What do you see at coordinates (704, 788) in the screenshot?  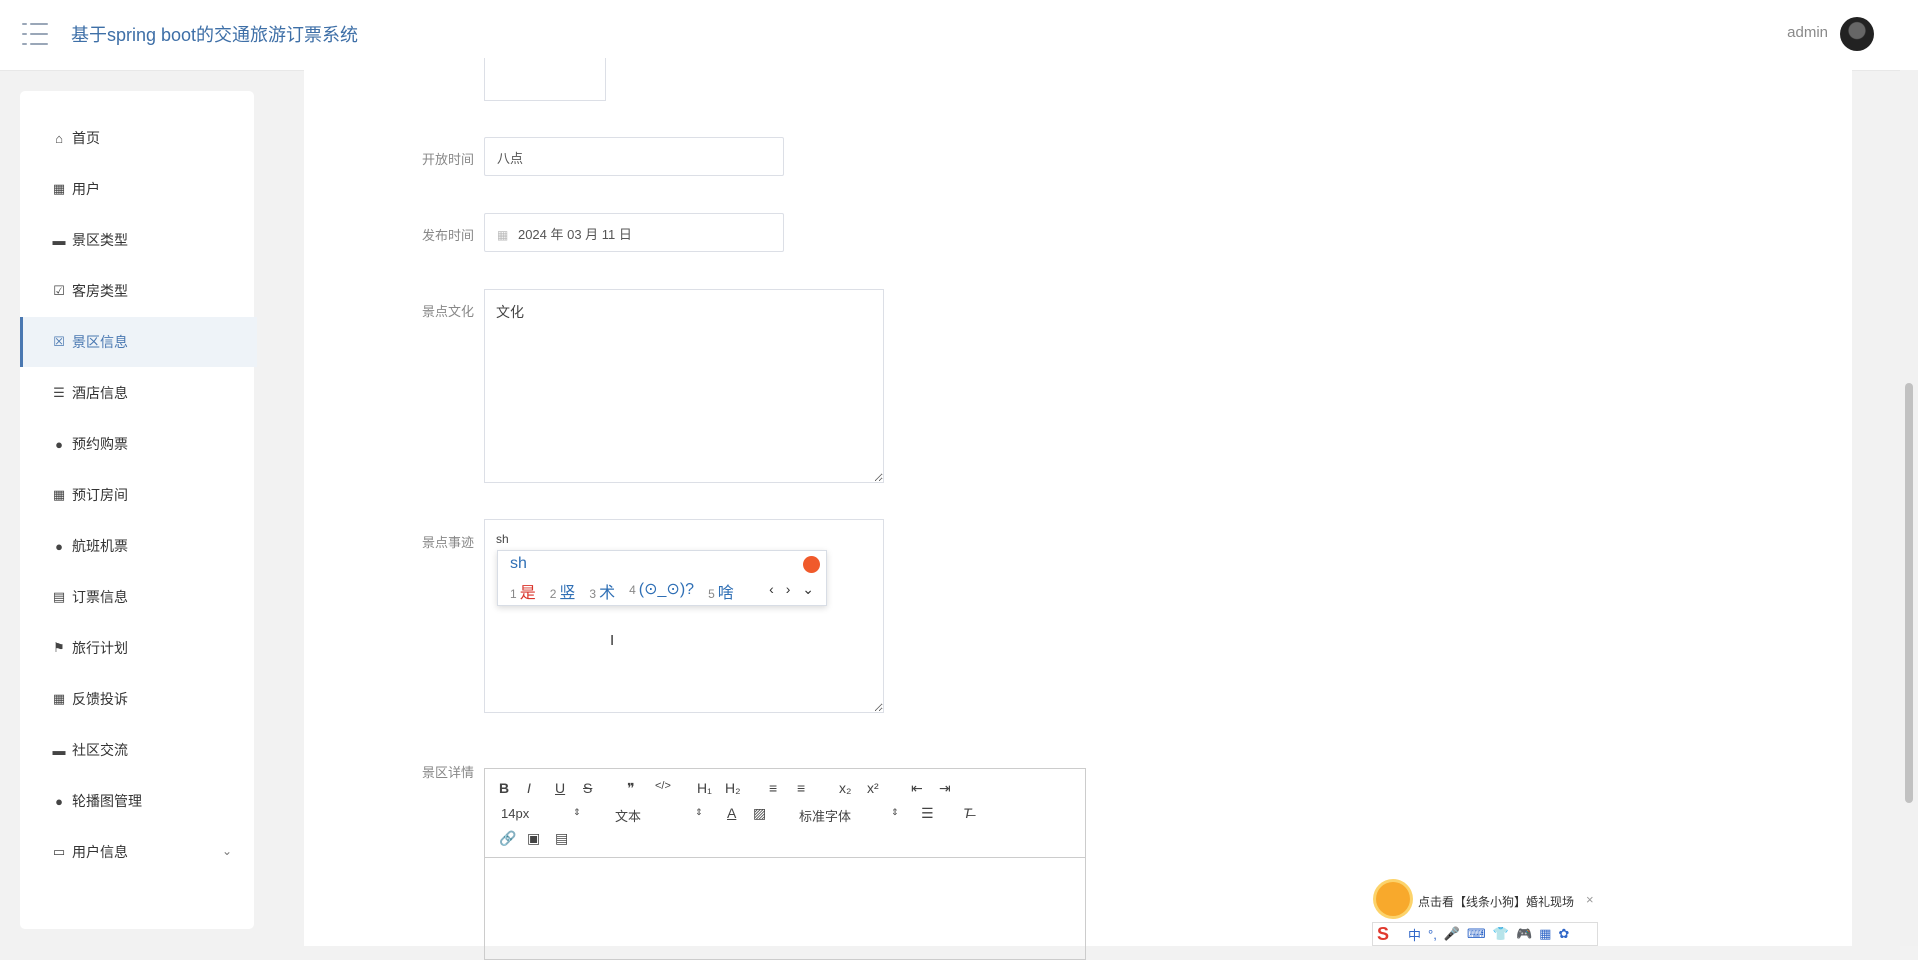 I see `h1-button: H₁` at bounding box center [704, 788].